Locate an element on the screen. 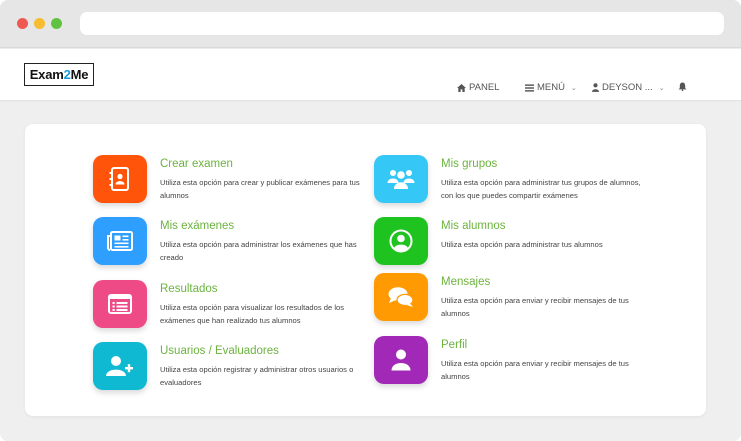 The height and width of the screenshot is (441, 741). user-small-icon is located at coordinates (595, 87).